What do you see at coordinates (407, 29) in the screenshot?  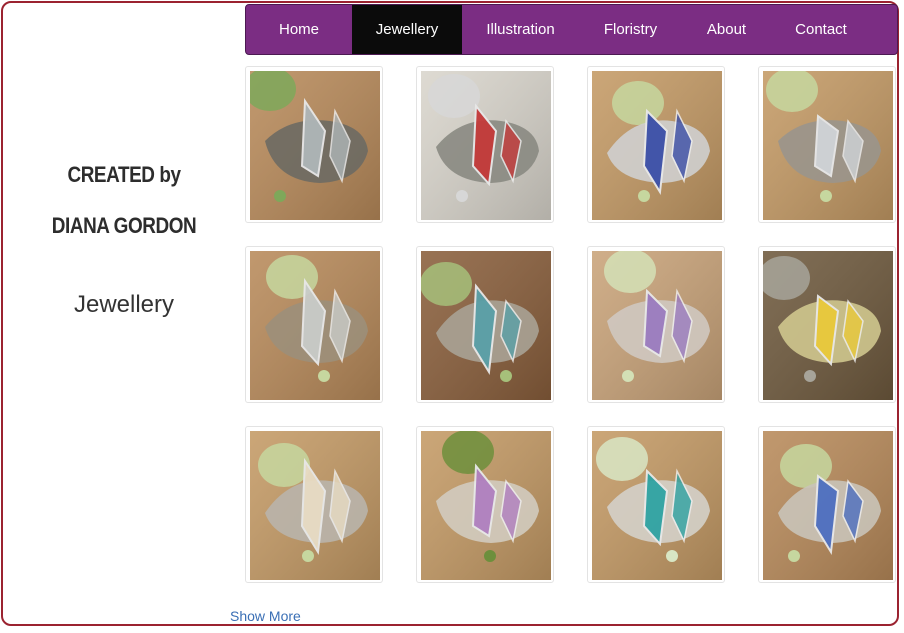 I see `nav-jewellery: Jewellery` at bounding box center [407, 29].